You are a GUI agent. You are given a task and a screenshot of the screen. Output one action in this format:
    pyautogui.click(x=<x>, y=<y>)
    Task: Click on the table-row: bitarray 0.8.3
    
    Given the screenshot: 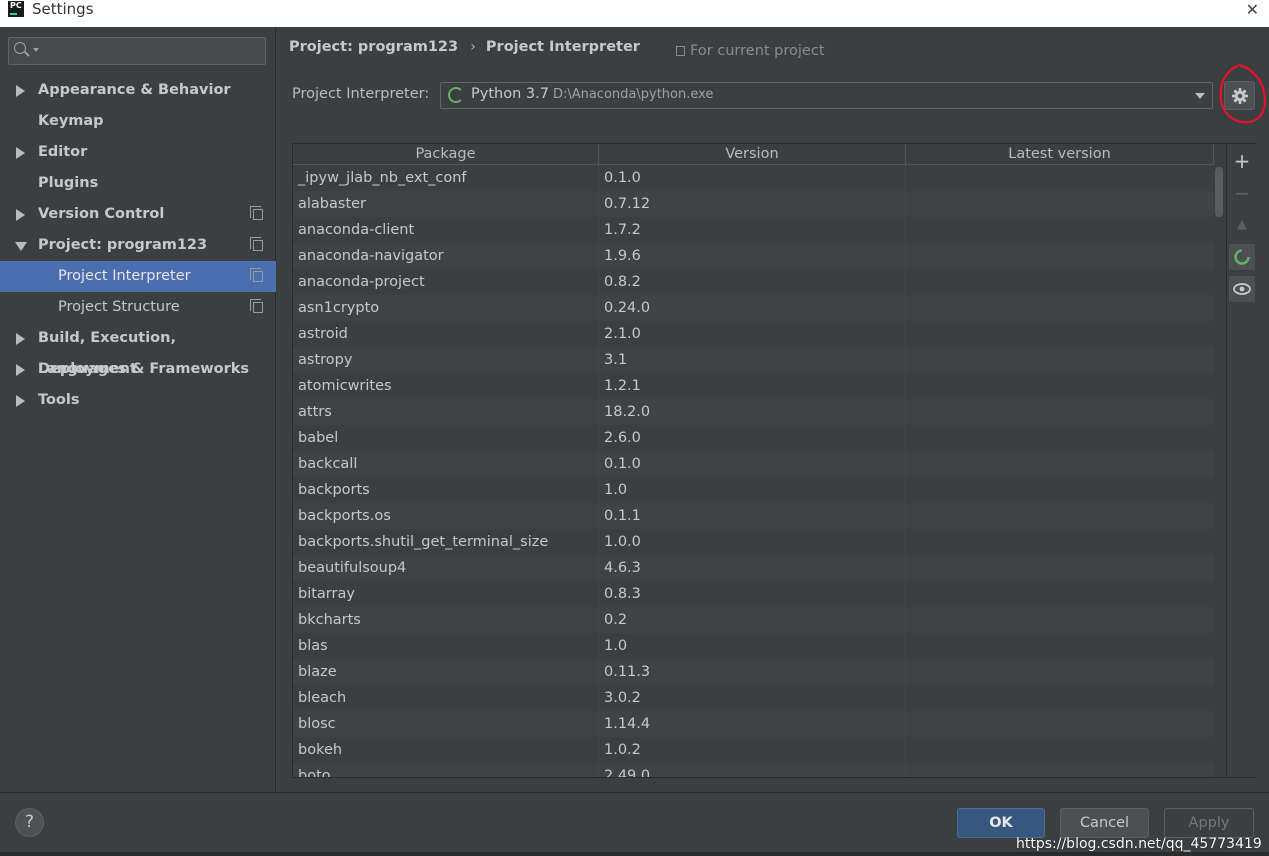 What is the action you would take?
    pyautogui.click(x=753, y=594)
    